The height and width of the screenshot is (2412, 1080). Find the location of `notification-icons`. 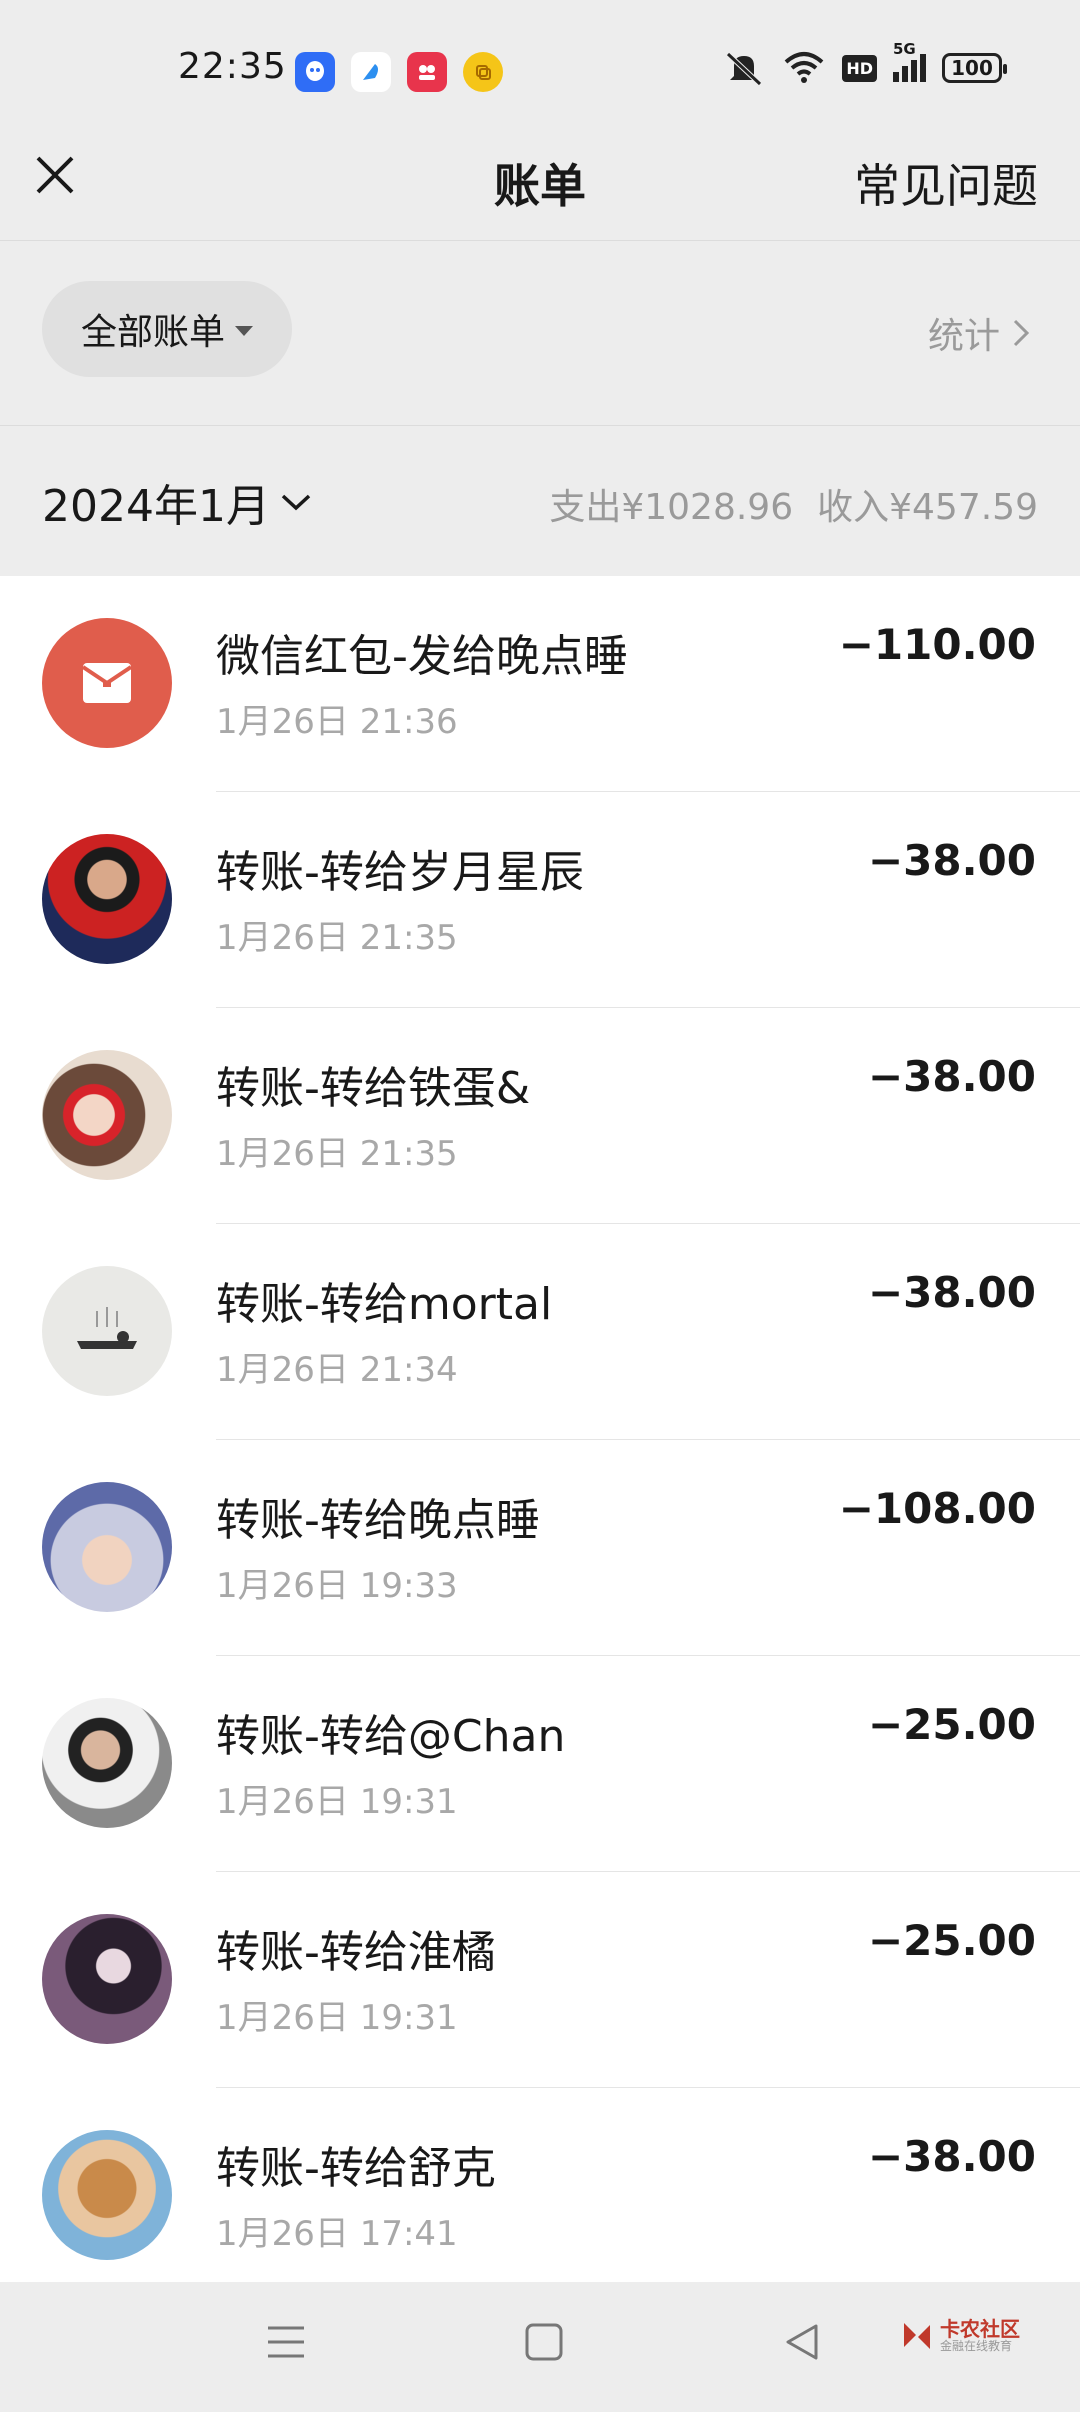

notification-icons is located at coordinates (399, 72).